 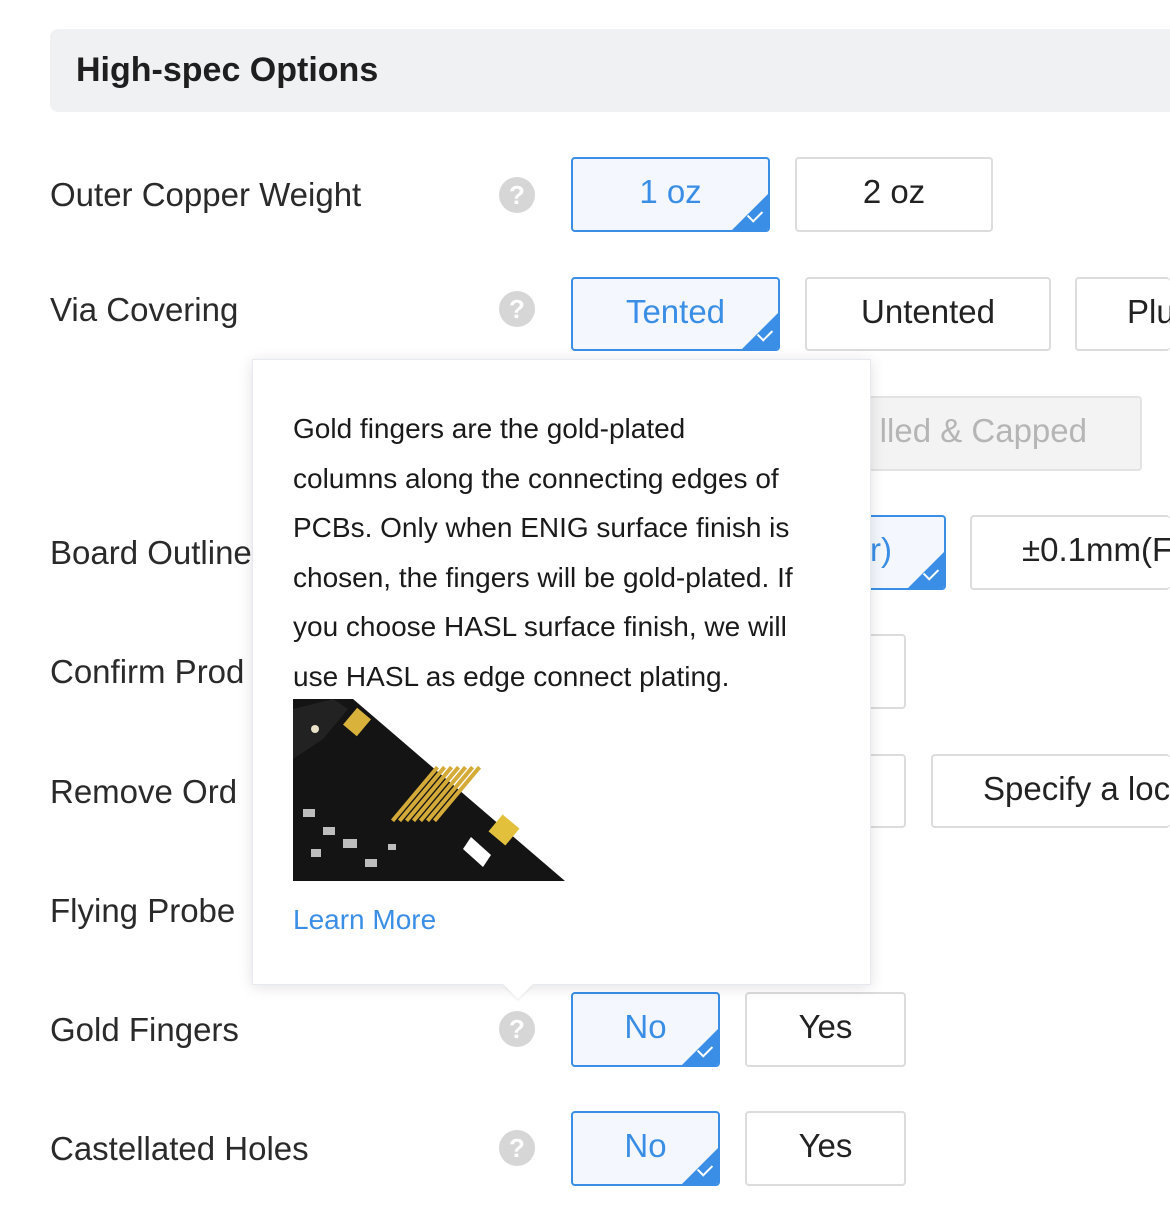 I want to click on option-label: 2 oz, so click(x=894, y=191).